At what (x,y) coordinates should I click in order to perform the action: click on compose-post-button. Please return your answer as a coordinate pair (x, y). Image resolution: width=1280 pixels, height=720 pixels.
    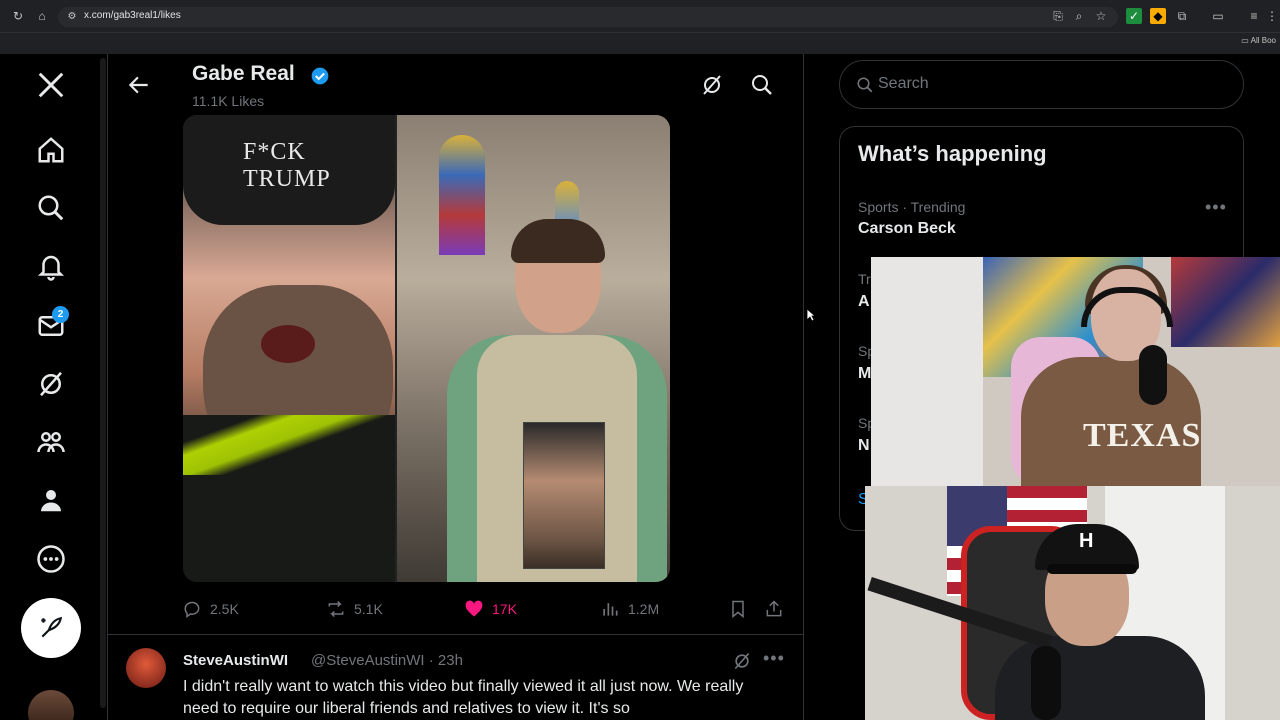
    Looking at the image, I should click on (51, 628).